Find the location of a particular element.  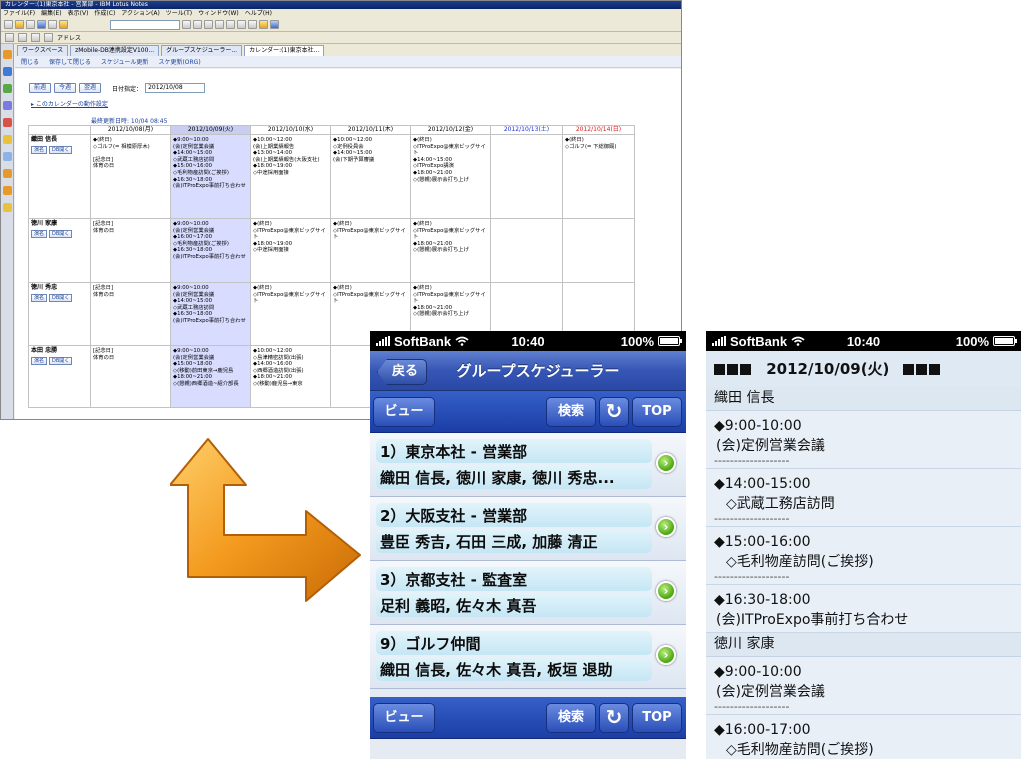

close-action: 閉じる is located at coordinates (30, 61).